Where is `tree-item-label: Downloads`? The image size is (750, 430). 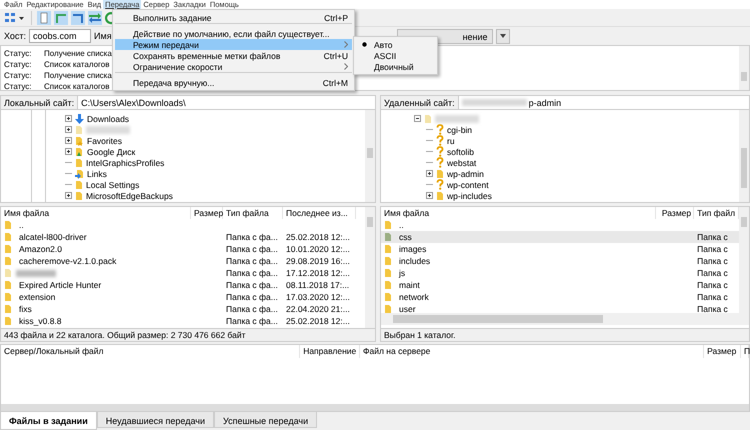 tree-item-label: Downloads is located at coordinates (108, 119).